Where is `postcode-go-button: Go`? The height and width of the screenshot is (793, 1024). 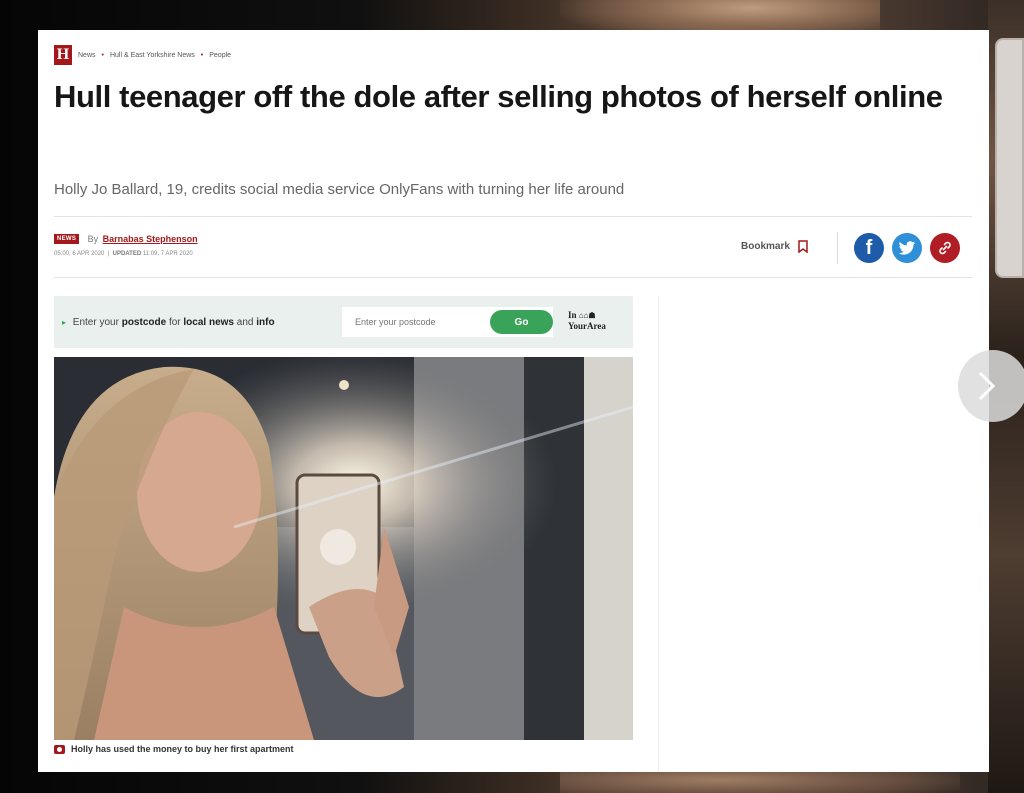 postcode-go-button: Go is located at coordinates (521, 322).